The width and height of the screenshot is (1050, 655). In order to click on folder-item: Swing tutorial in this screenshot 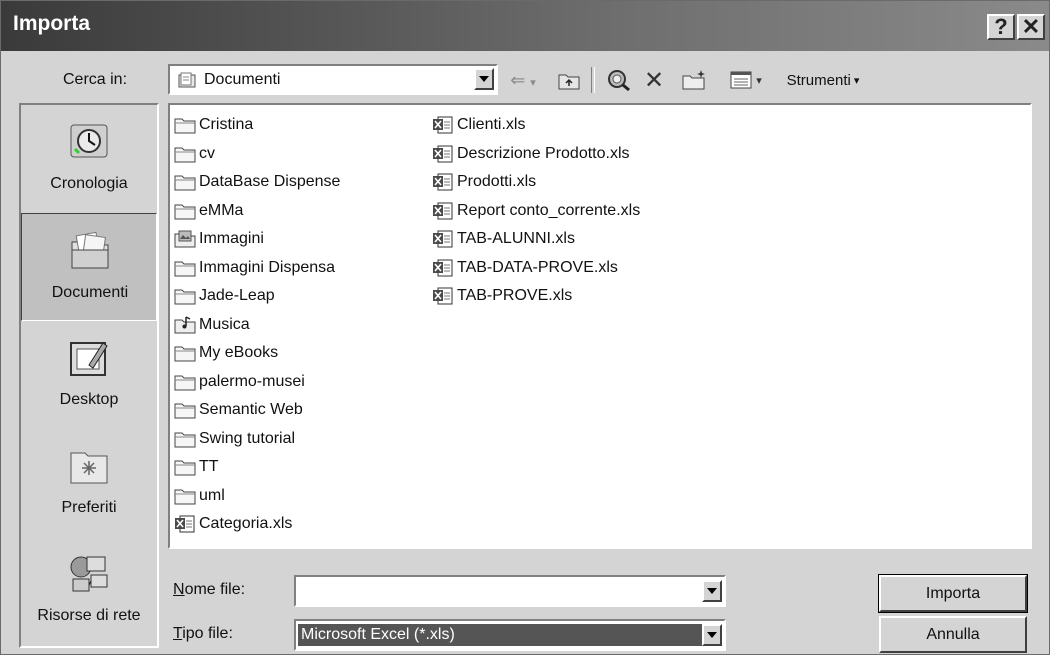, I will do `click(257, 439)`.